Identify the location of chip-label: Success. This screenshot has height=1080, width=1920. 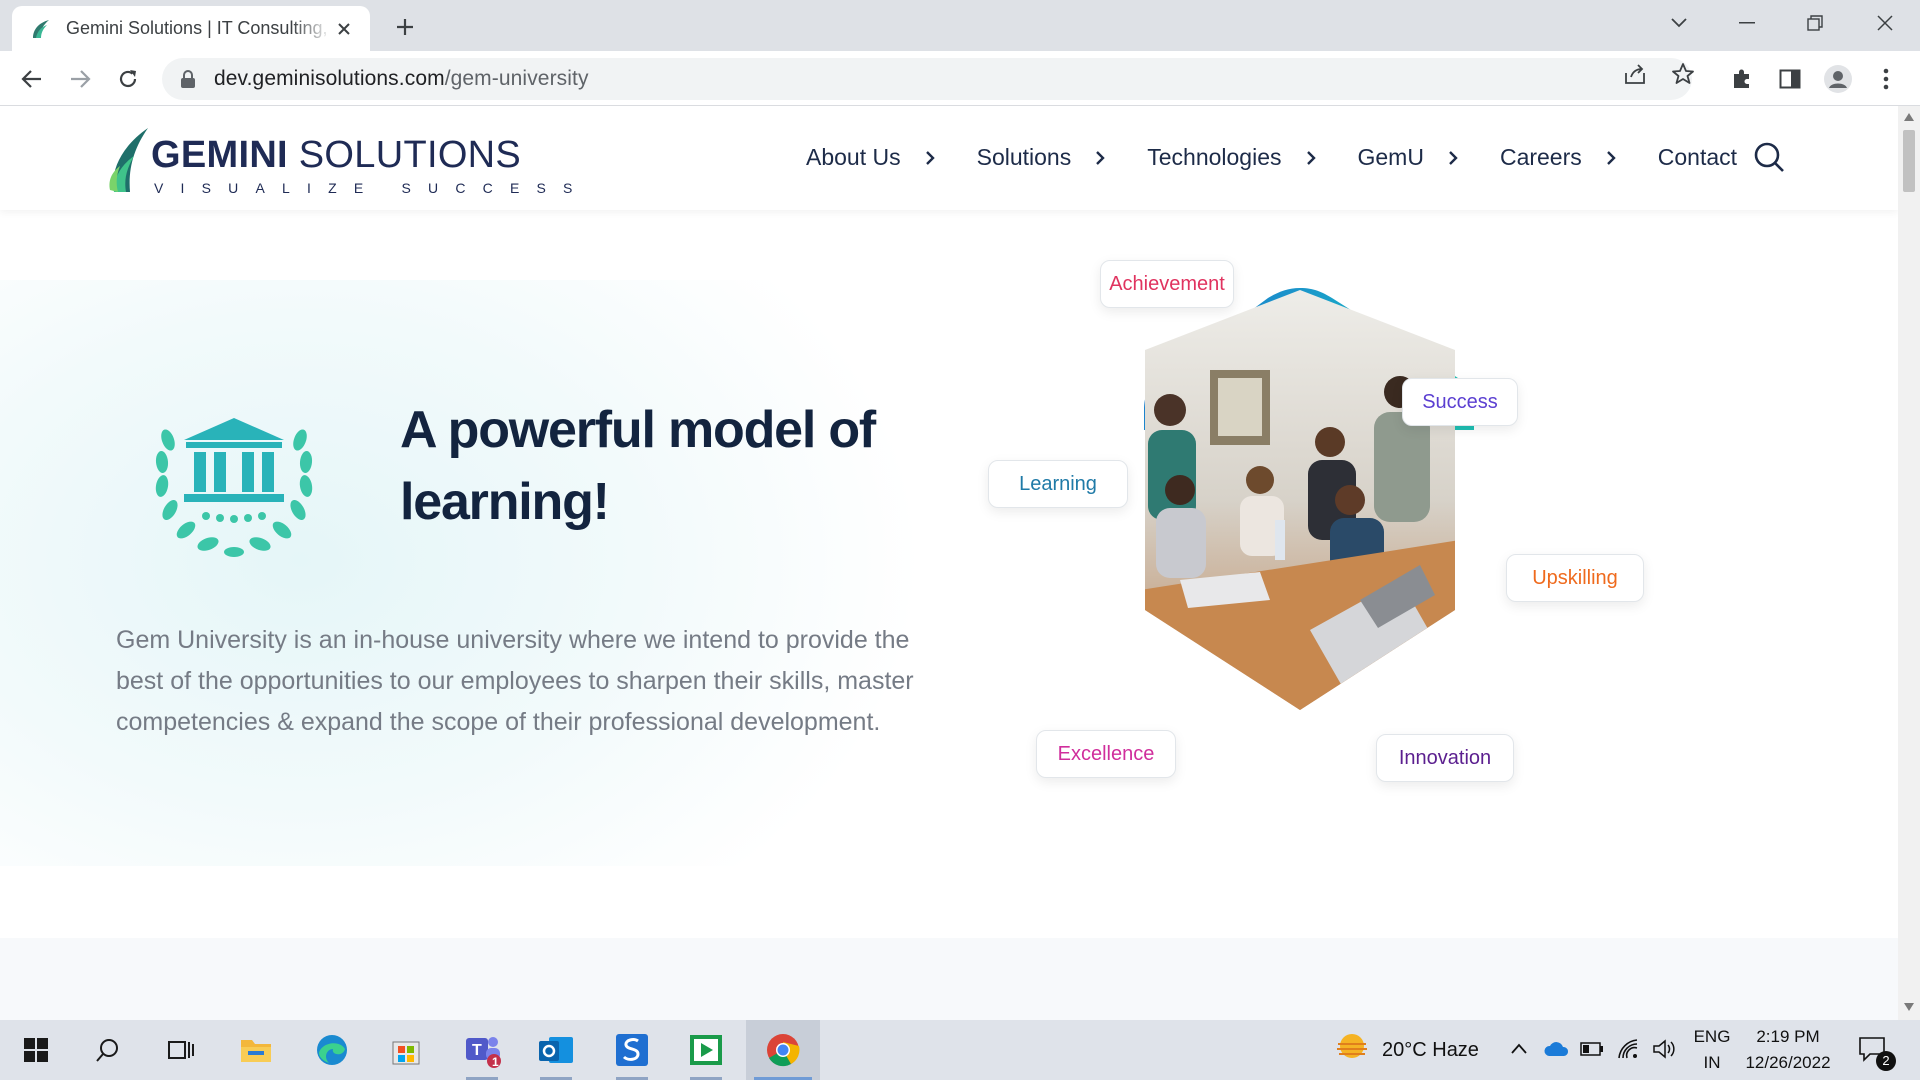
(1460, 401).